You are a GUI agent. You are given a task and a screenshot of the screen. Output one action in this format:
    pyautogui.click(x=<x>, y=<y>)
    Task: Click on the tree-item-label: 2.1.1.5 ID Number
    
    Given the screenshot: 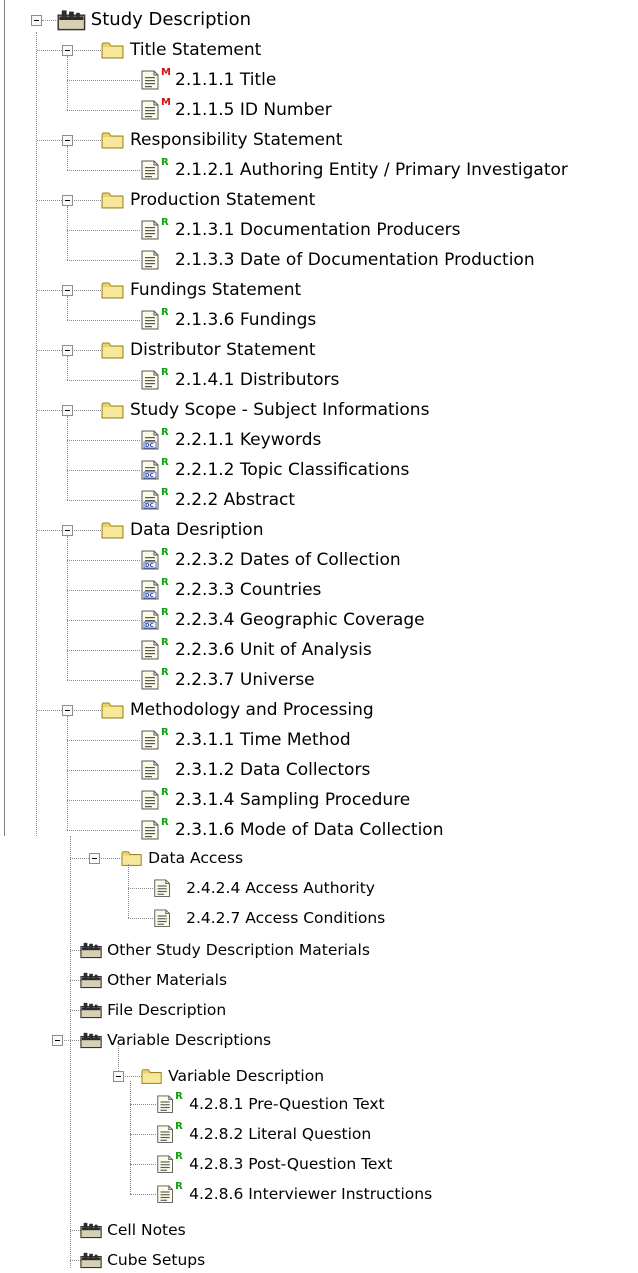 What is the action you would take?
    pyautogui.click(x=253, y=110)
    